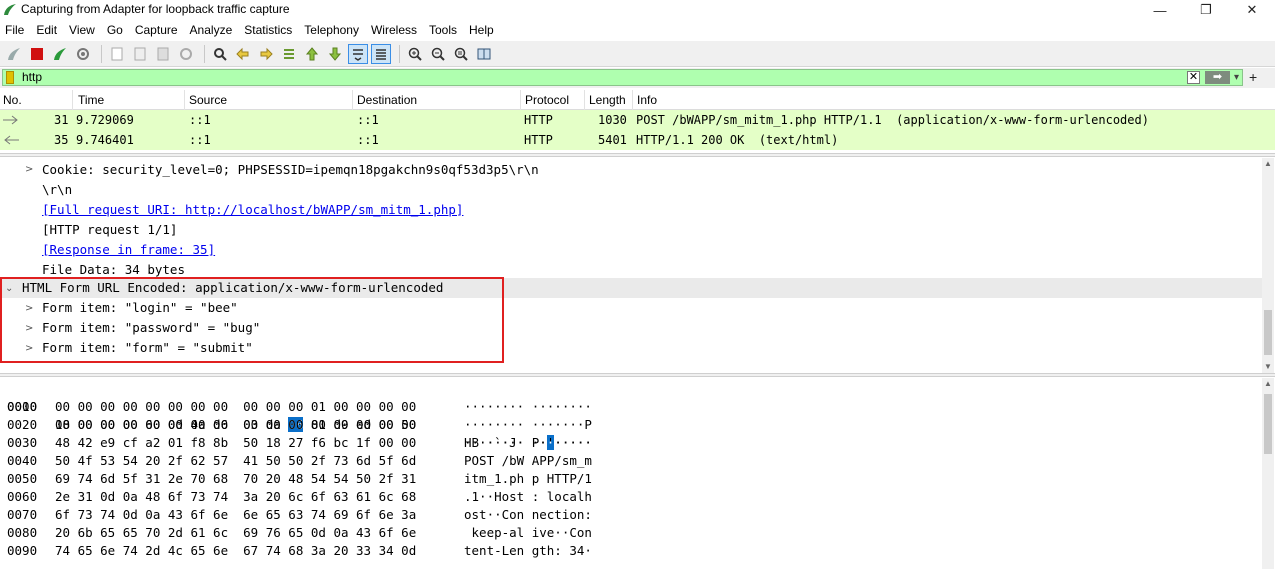 The image size is (1275, 569). I want to click on menu-help: Help, so click(481, 30).